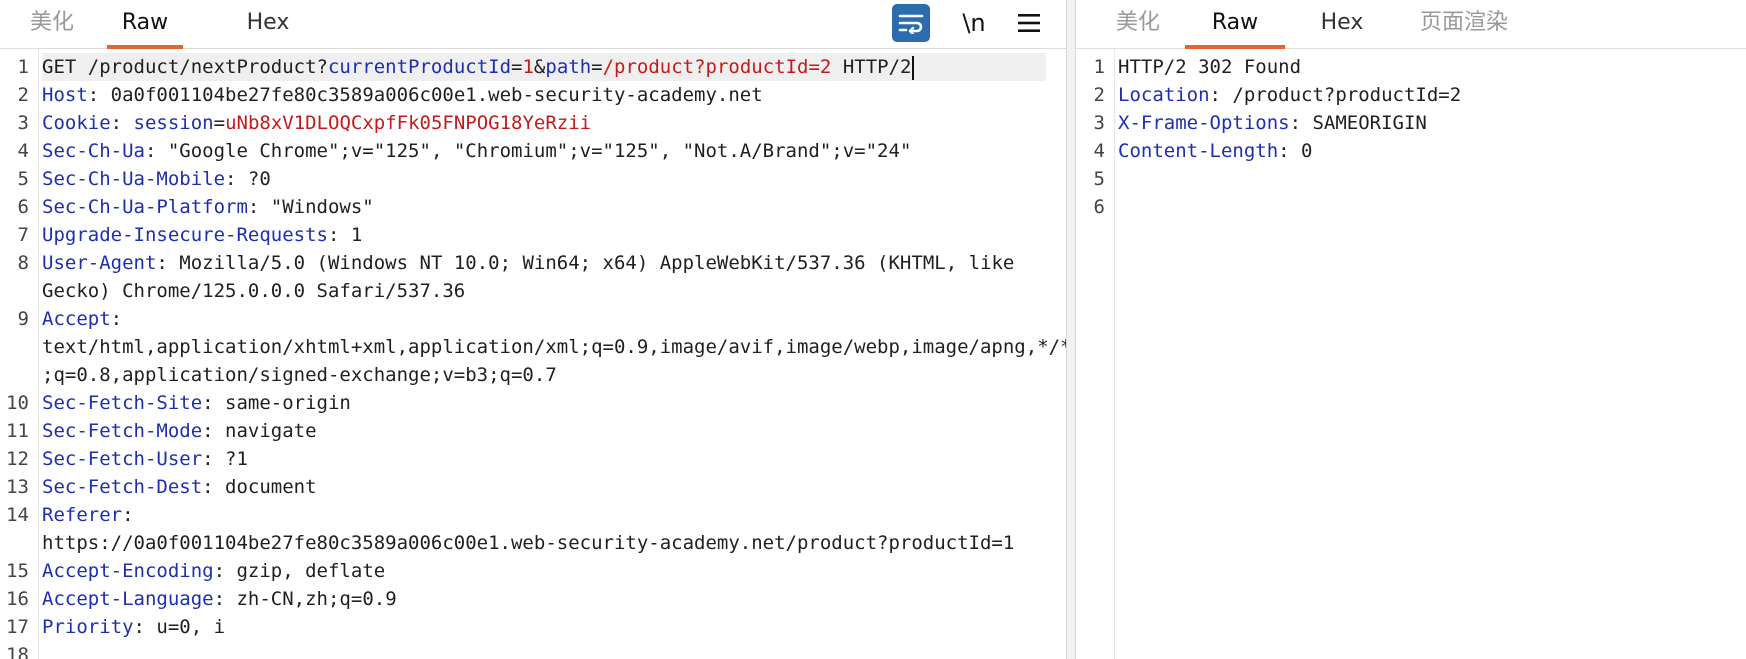 This screenshot has width=1746, height=659. What do you see at coordinates (551, 431) in the screenshot?
I see `header-line: Sec-Fetch-Mode: navigate` at bounding box center [551, 431].